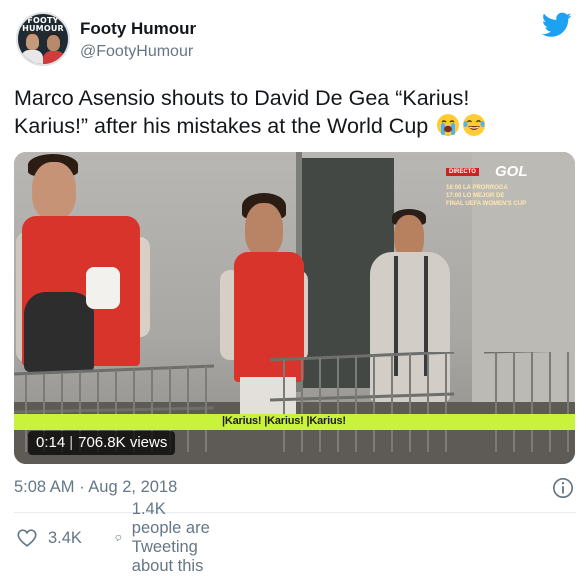 This screenshot has width=586, height=576. Describe the element at coordinates (511, 171) in the screenshot. I see `tv-channel-logo: GOL` at that location.